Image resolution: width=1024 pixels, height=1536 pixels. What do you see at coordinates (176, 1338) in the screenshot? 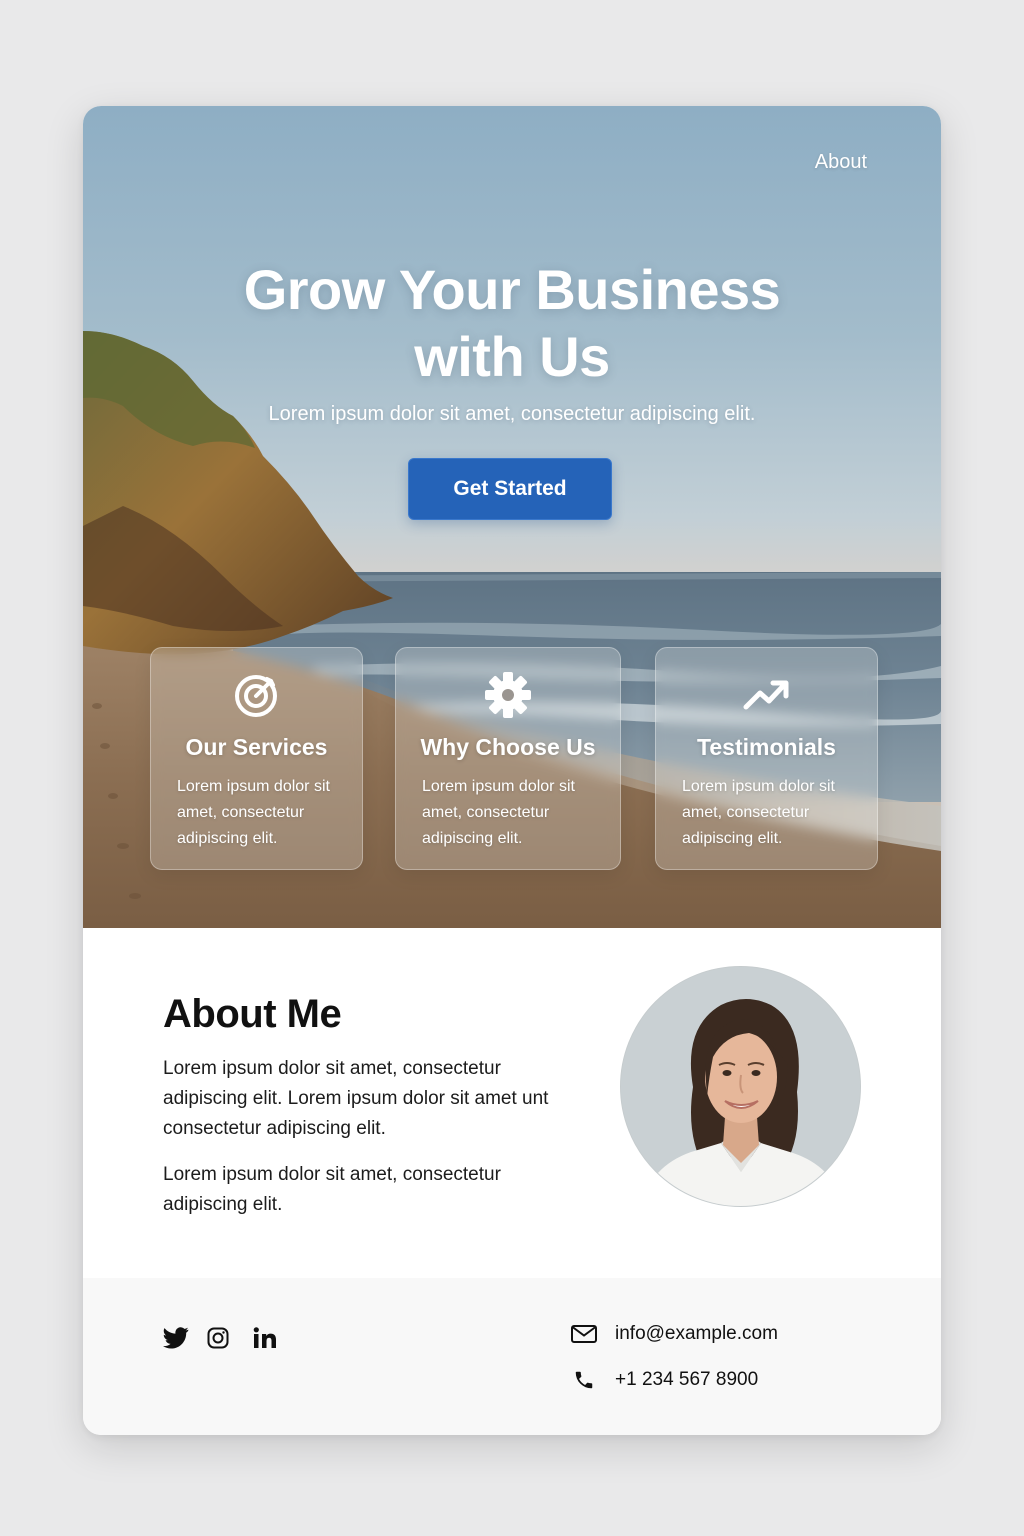
I see `twitter-icon` at bounding box center [176, 1338].